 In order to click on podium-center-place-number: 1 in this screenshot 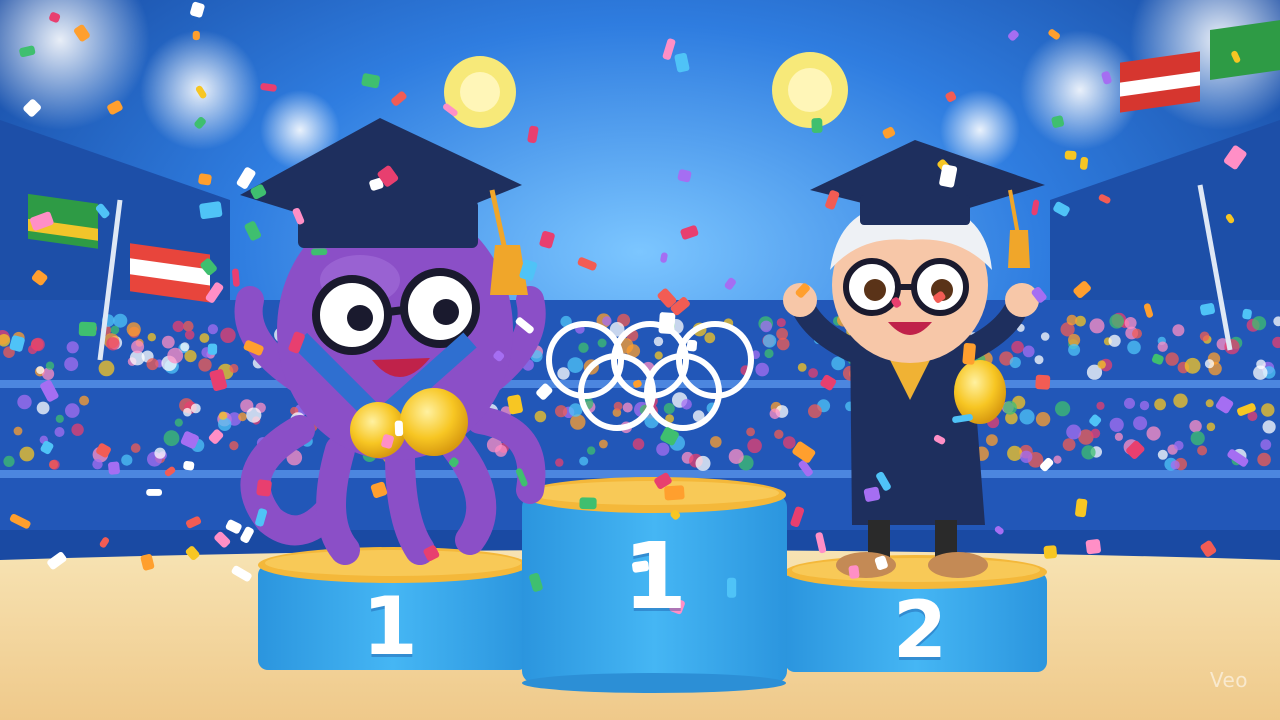, I will do `click(654, 576)`.